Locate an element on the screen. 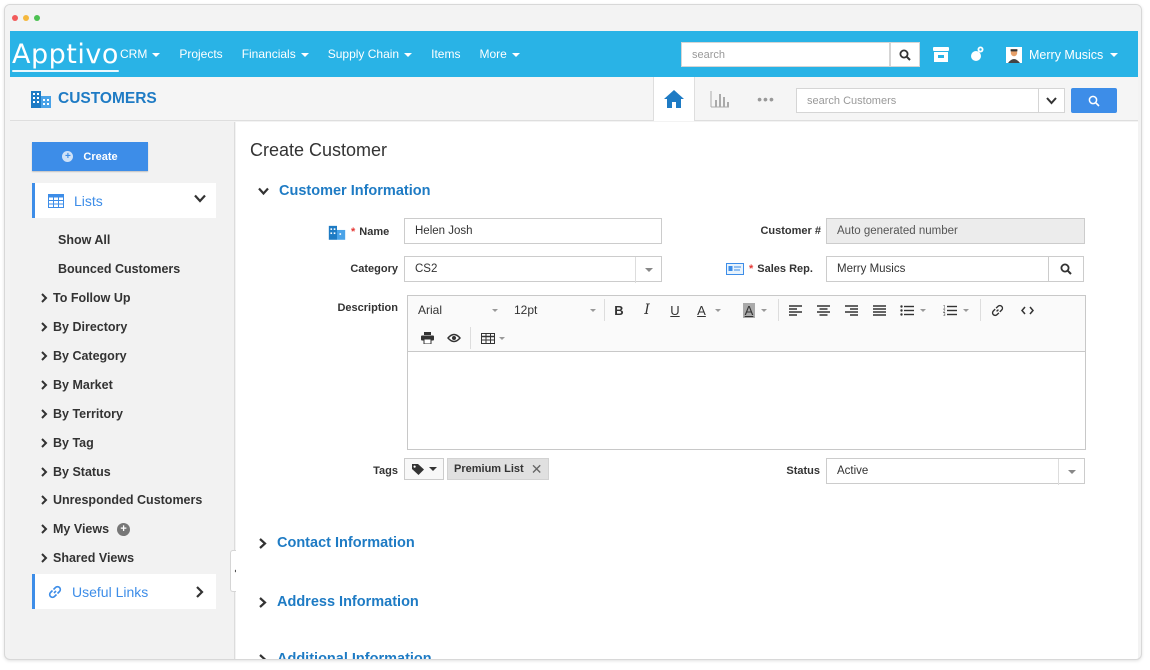 Image resolution: width=1150 pixels, height=670 pixels. nav-items: Items is located at coordinates (445, 54).